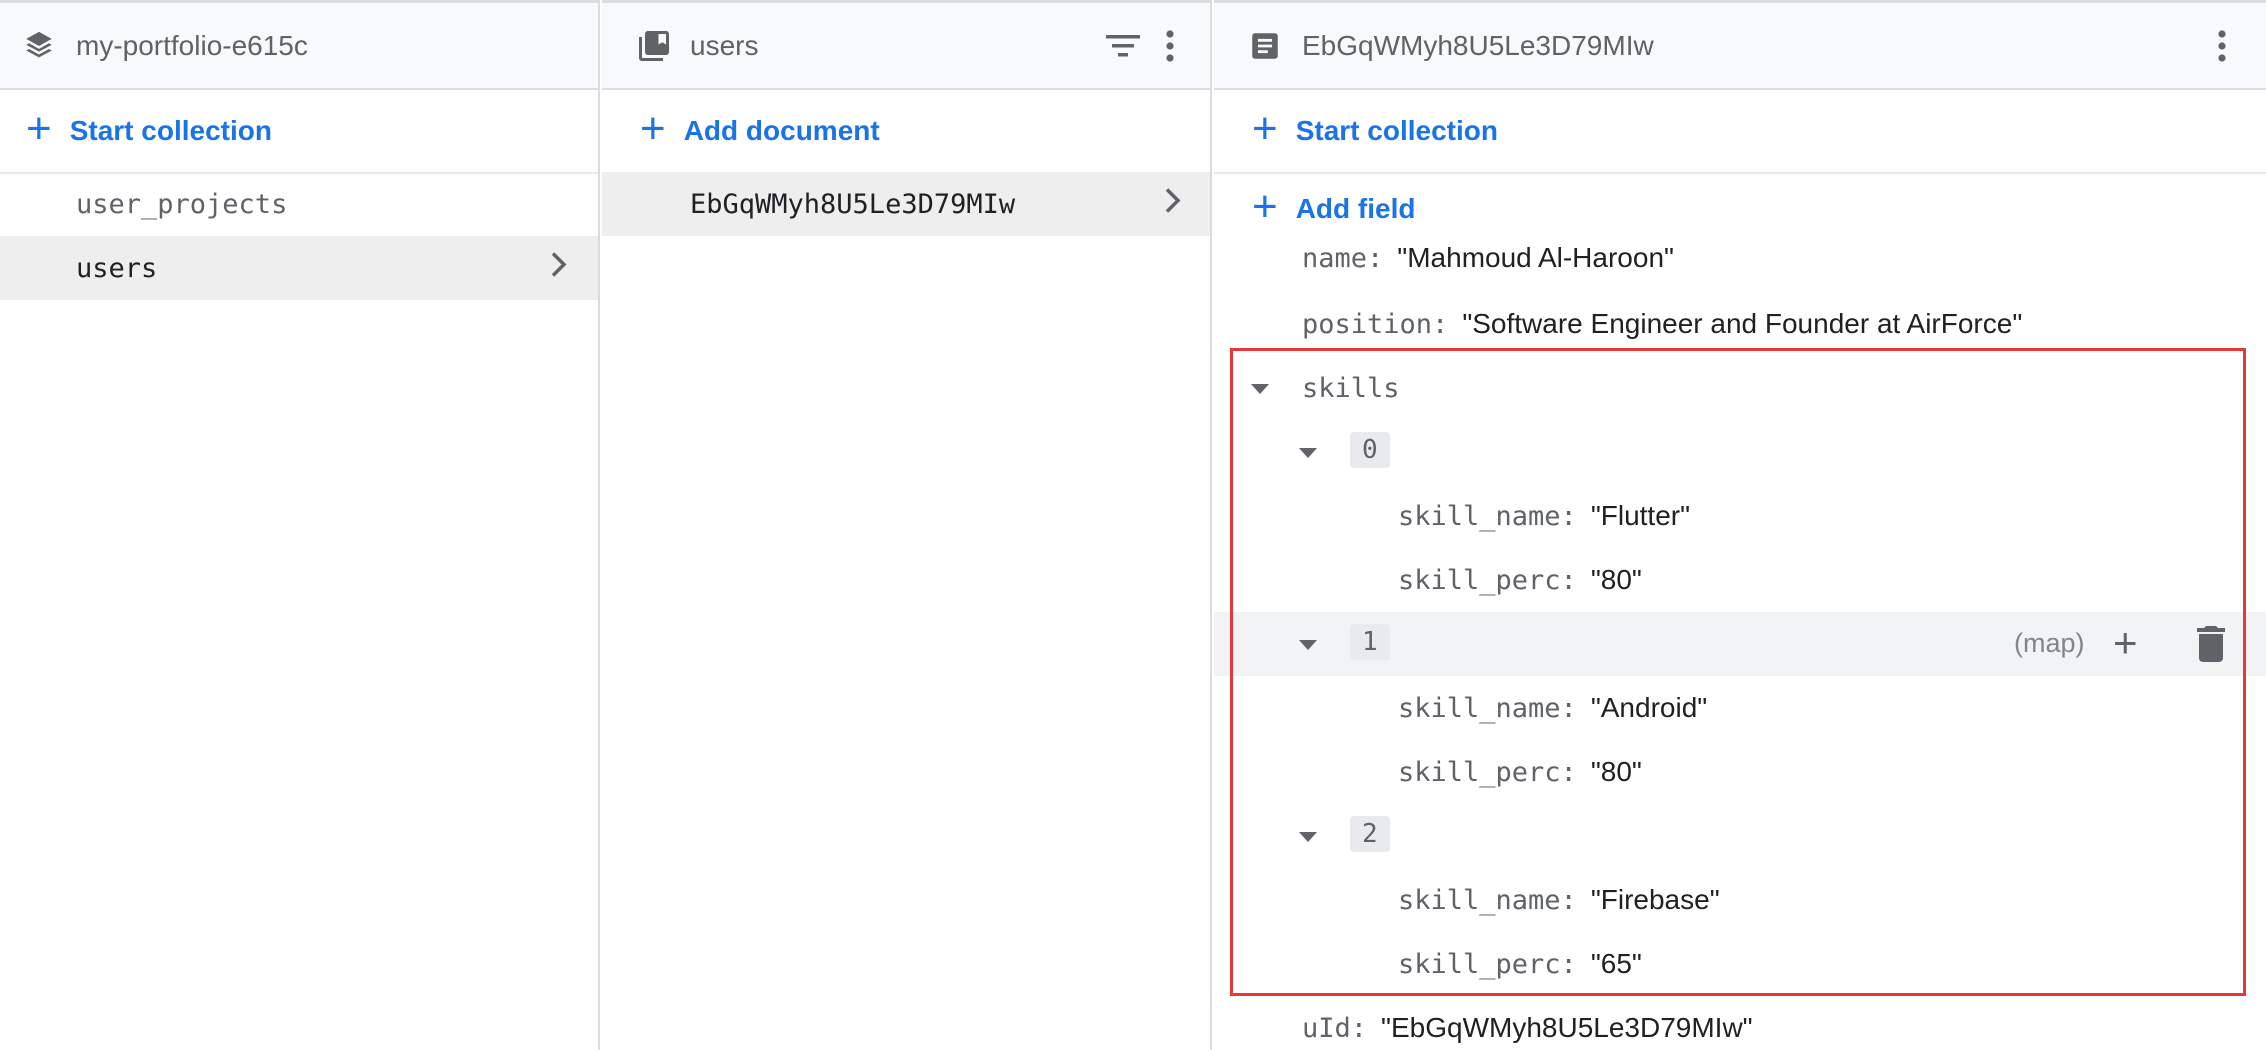 This screenshot has width=2266, height=1050. I want to click on collection-label: users, so click(117, 268).